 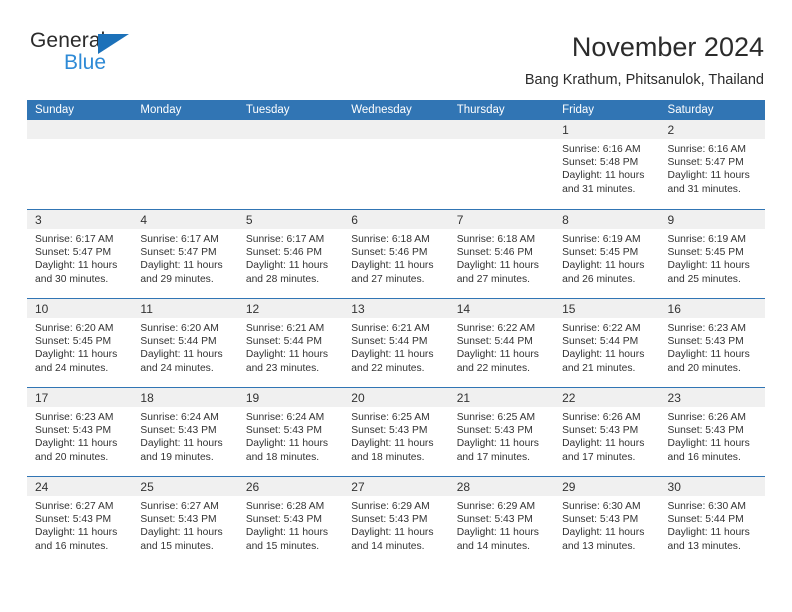 I want to click on day-info-line: and 14 minutes., so click(x=388, y=546).